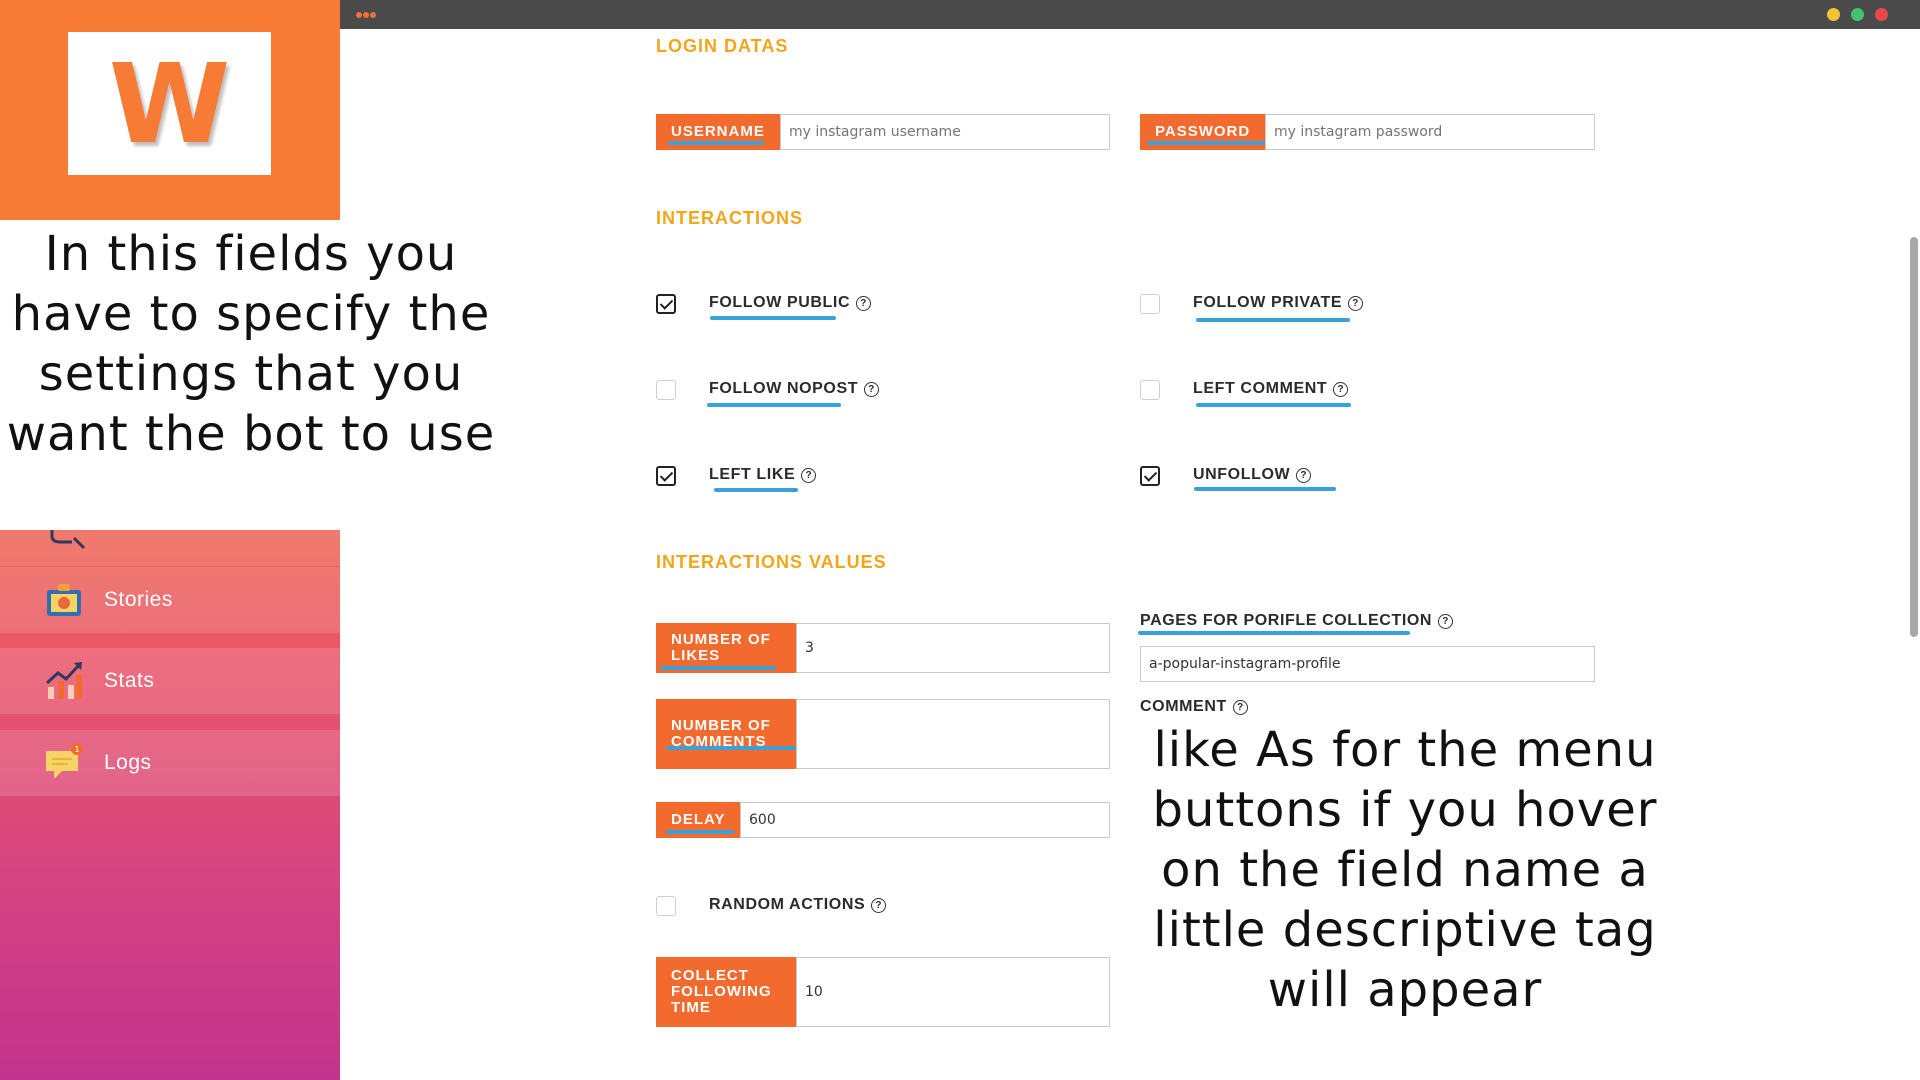  What do you see at coordinates (726, 992) in the screenshot?
I see `collect-following-label: COLLECT FOLLOWING TIME` at bounding box center [726, 992].